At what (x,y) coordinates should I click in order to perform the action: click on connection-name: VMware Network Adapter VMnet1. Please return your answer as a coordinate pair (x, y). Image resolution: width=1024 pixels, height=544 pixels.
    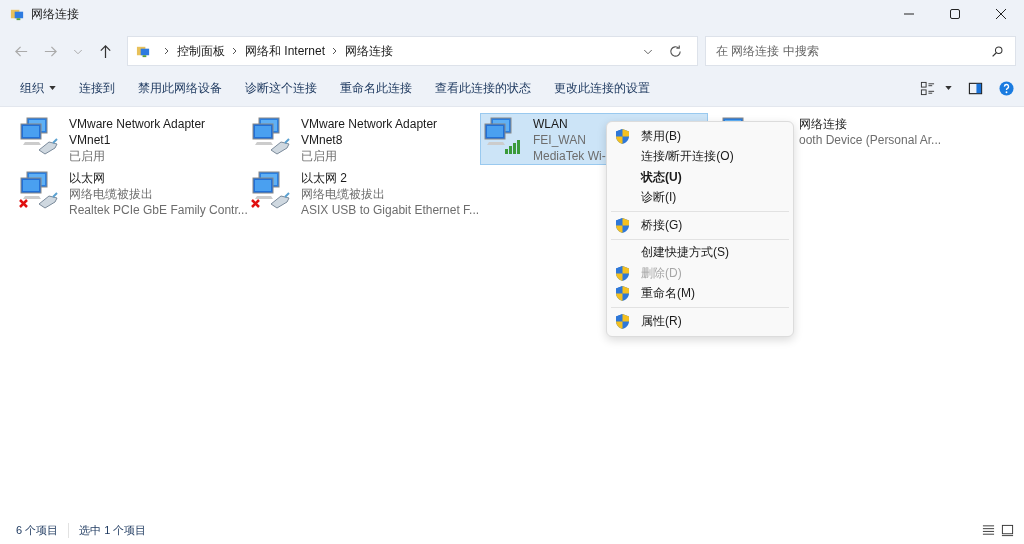
    Looking at the image, I should click on (138, 132).